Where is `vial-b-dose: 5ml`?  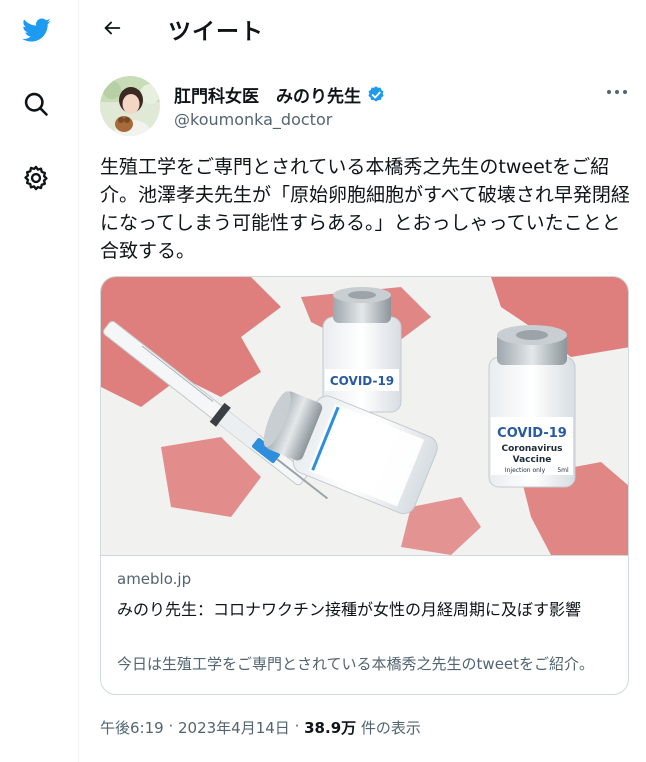 vial-b-dose: 5ml is located at coordinates (563, 470).